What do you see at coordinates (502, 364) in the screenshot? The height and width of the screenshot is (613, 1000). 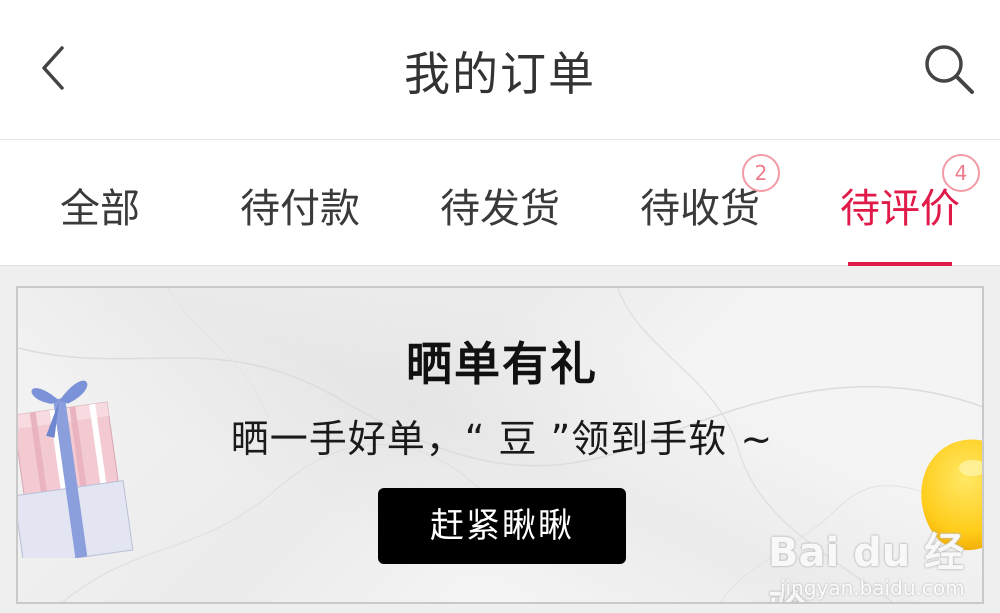 I see `banner-title: 晒单有礼` at bounding box center [502, 364].